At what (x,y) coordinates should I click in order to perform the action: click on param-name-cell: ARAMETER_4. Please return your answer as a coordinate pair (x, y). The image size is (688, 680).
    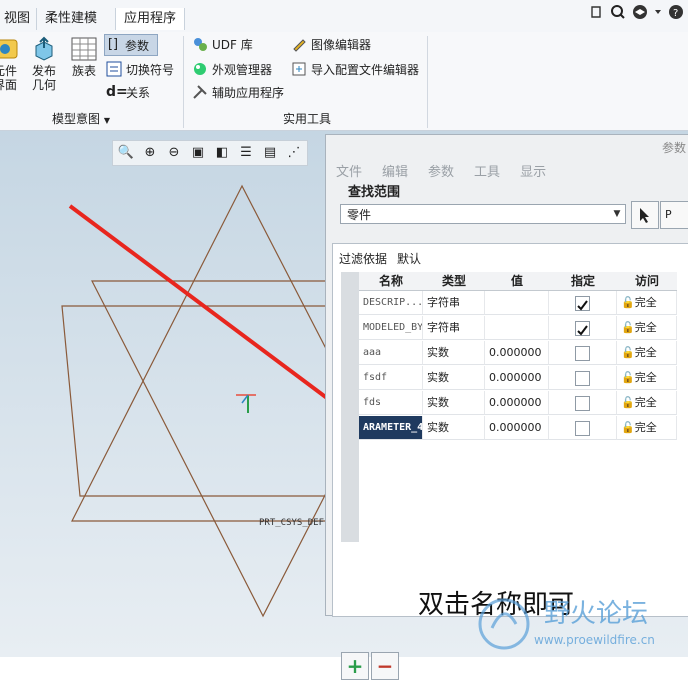
    Looking at the image, I should click on (391, 428).